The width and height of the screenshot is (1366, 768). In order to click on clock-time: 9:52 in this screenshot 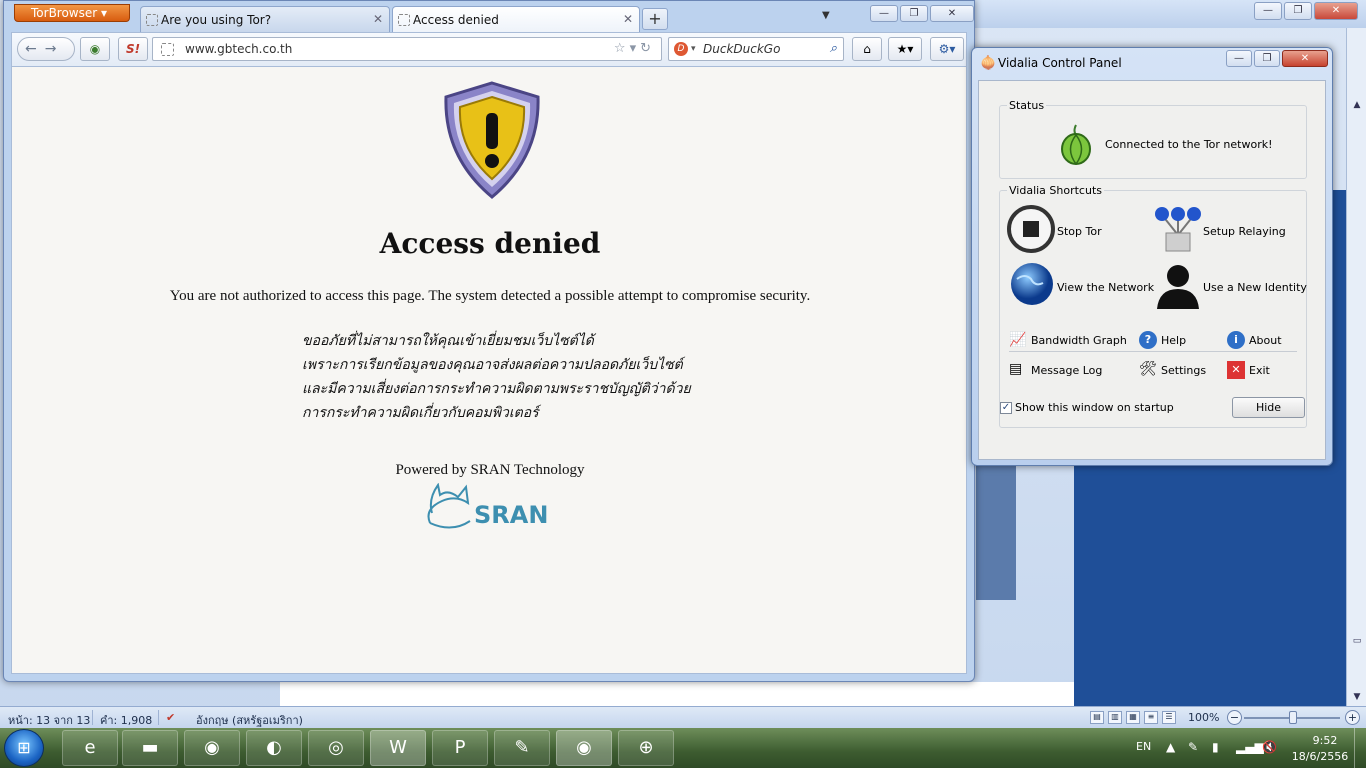, I will do `click(1325, 740)`.